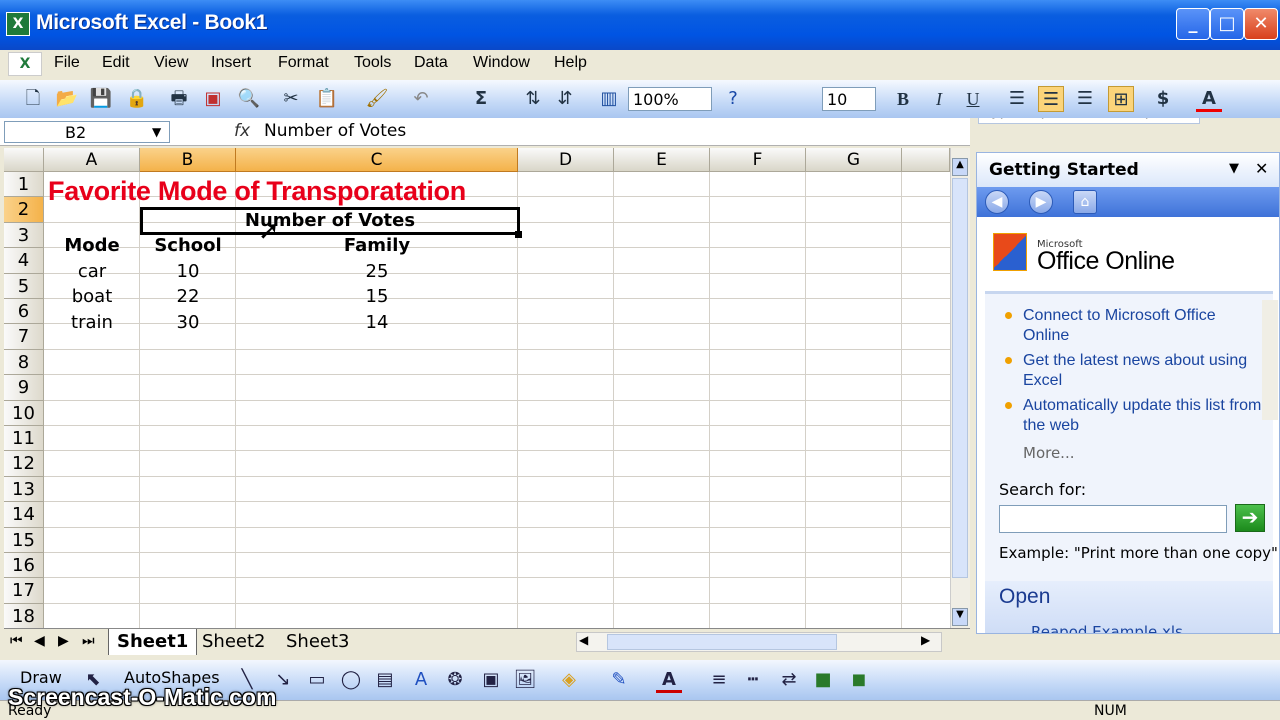  I want to click on scroll-down-icon: ▼, so click(960, 617).